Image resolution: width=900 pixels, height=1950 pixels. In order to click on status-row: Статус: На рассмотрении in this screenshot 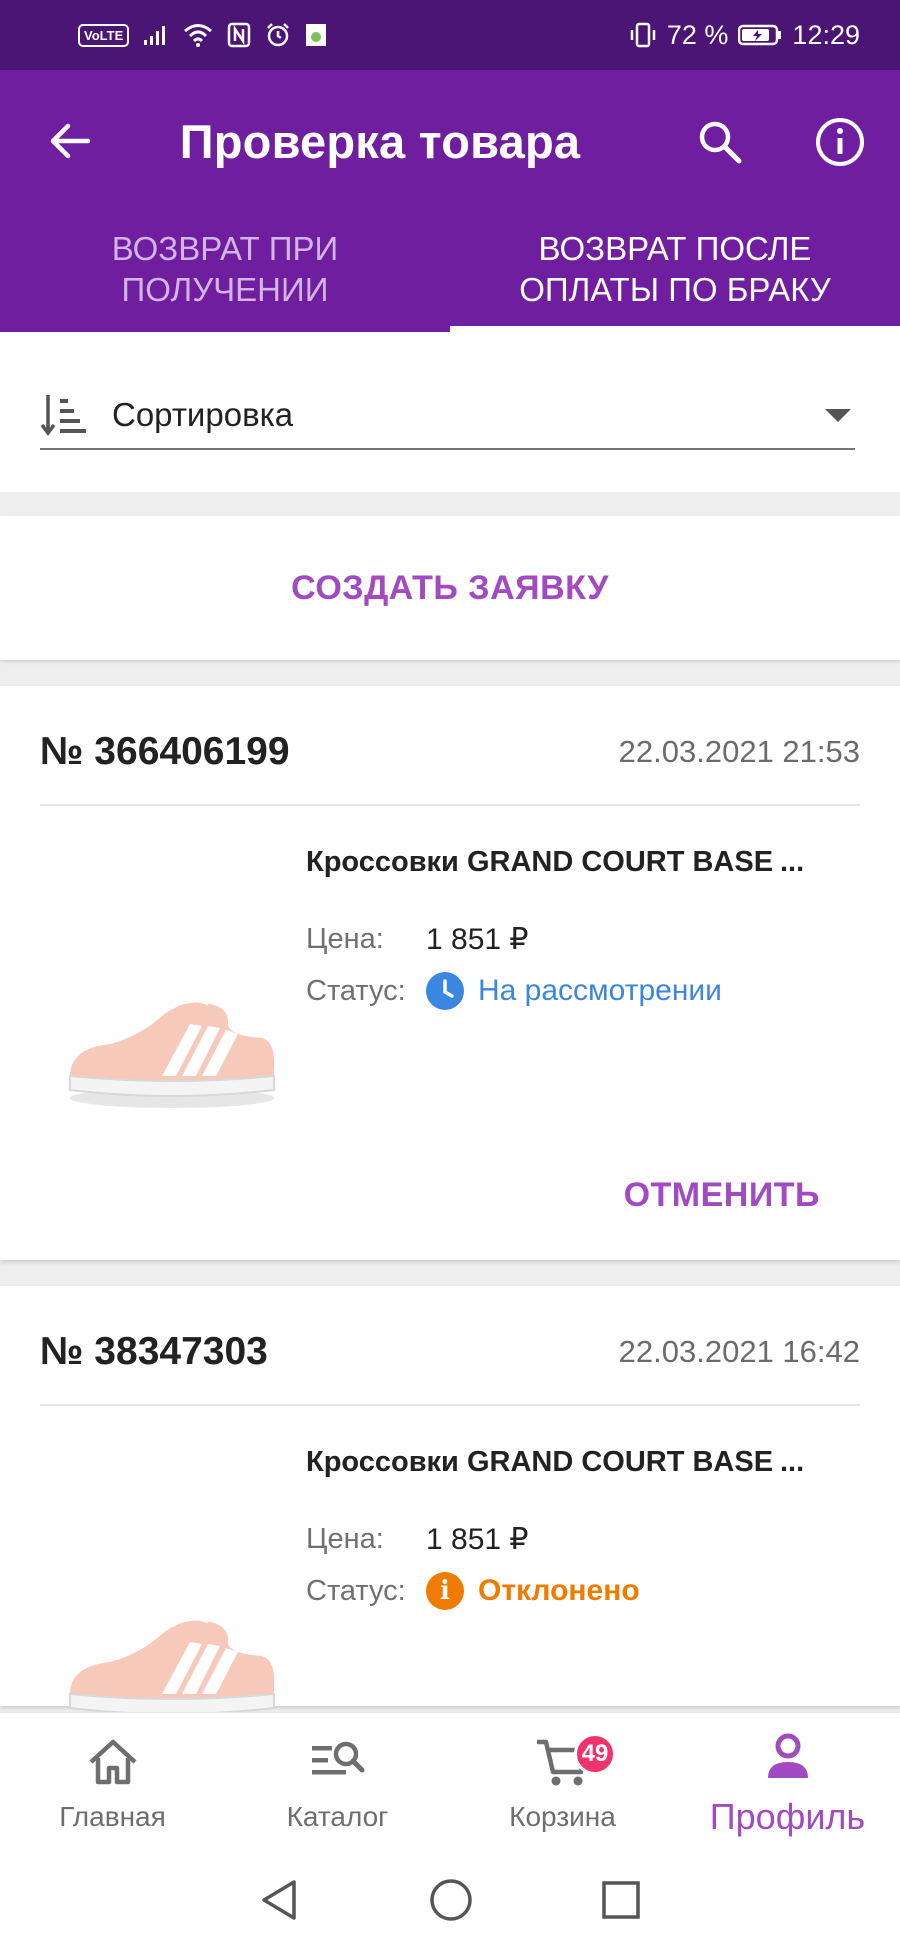, I will do `click(514, 991)`.